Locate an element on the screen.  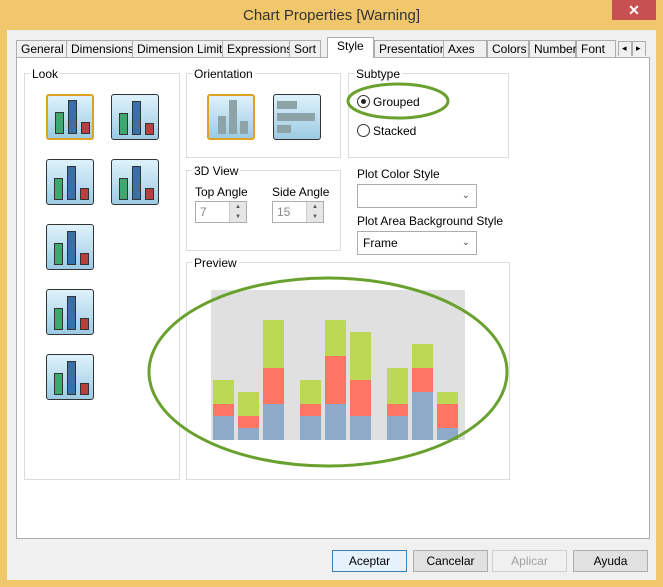
cancel-button: Cancelar is located at coordinates (450, 561).